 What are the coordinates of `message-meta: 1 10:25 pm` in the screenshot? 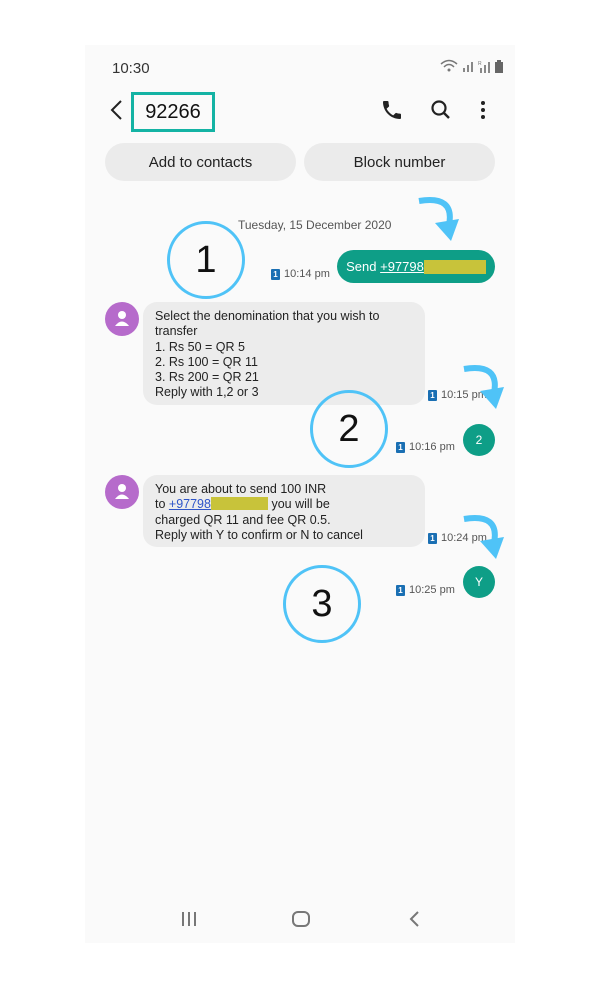 It's located at (425, 590).